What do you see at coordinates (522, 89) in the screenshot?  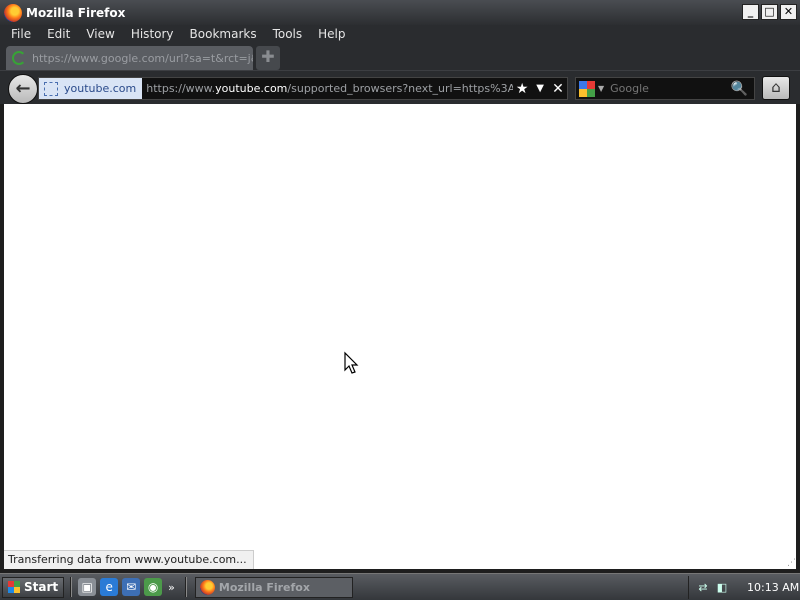 I see `star-icon: ★` at bounding box center [522, 89].